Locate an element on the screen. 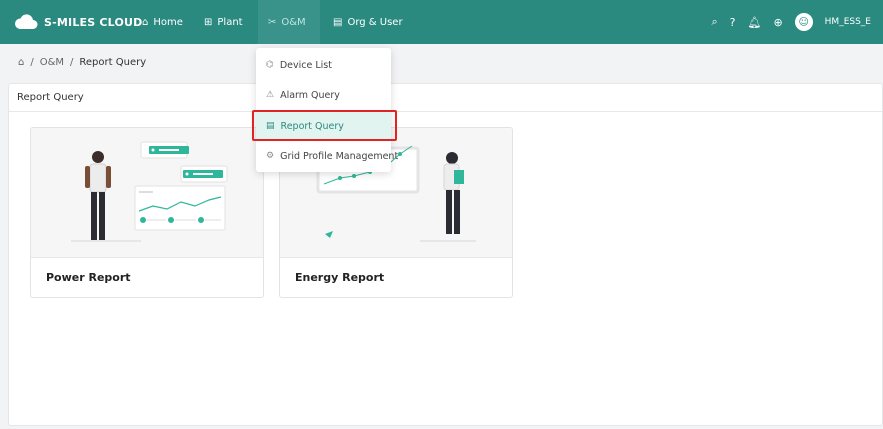 This screenshot has width=883, height=429. power-report-title: Power Report is located at coordinates (147, 277).